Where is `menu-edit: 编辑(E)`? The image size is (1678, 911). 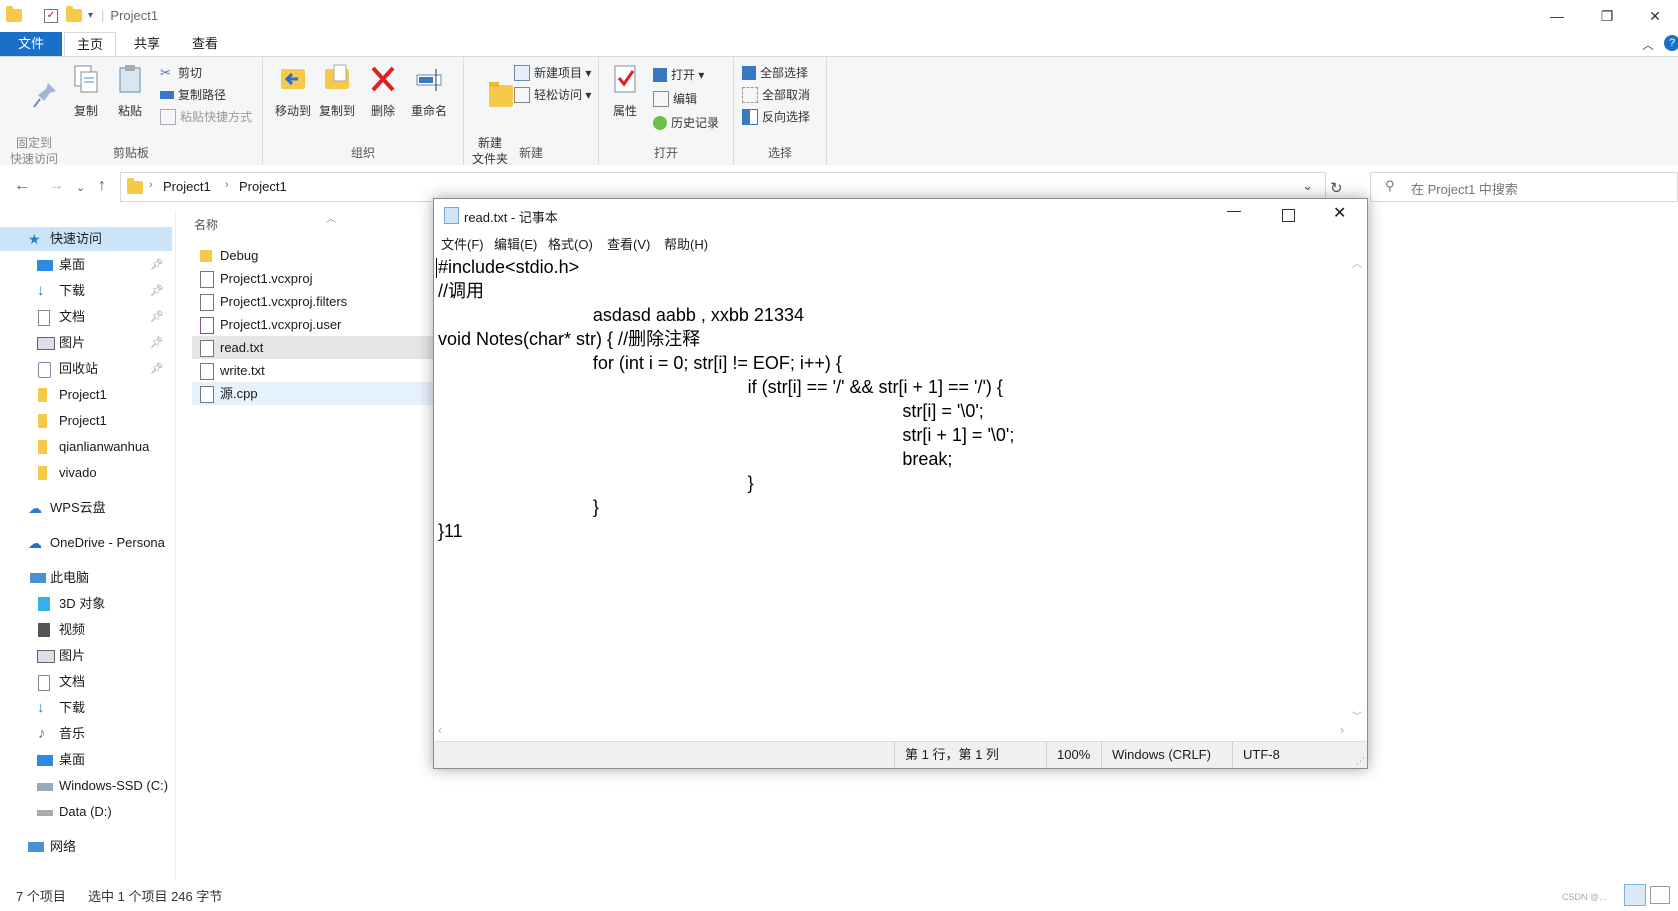 menu-edit: 编辑(E) is located at coordinates (515, 243).